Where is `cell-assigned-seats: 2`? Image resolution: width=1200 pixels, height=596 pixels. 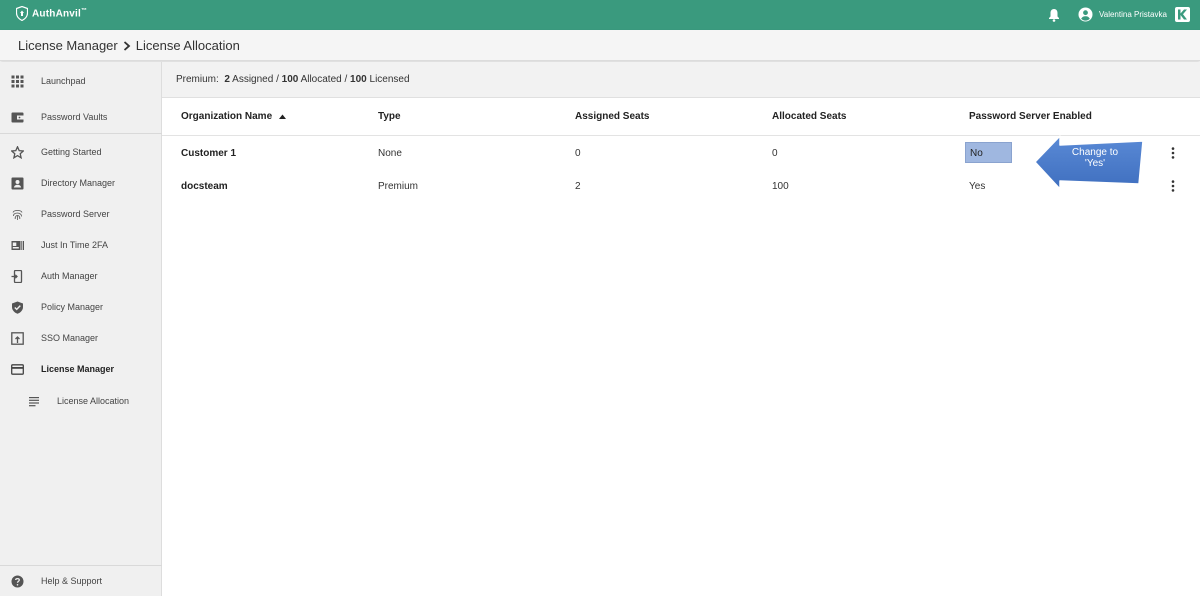 cell-assigned-seats: 2 is located at coordinates (578, 186).